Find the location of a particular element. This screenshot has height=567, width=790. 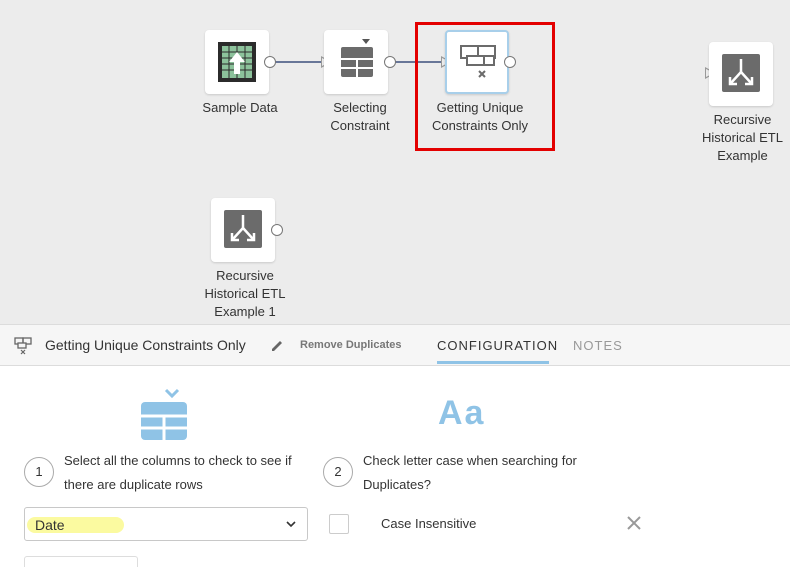

active-tab-underline is located at coordinates (493, 362).